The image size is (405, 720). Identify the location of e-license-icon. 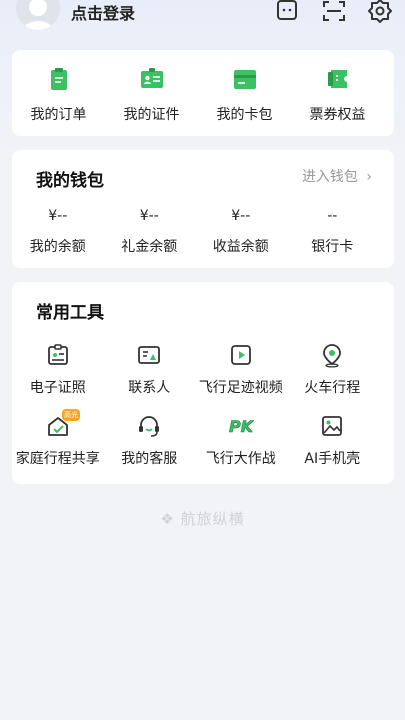
(57, 354).